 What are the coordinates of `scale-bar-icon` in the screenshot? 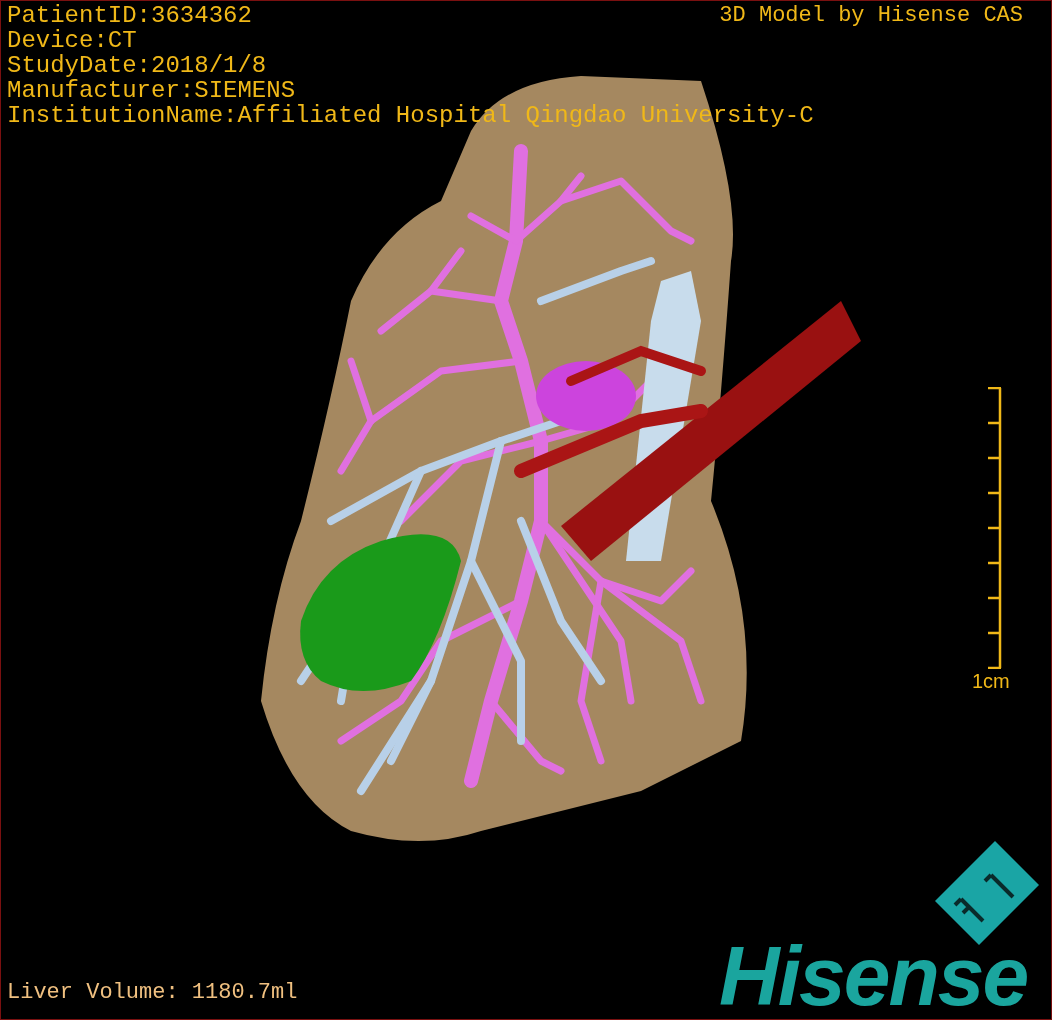 It's located at (994, 528).